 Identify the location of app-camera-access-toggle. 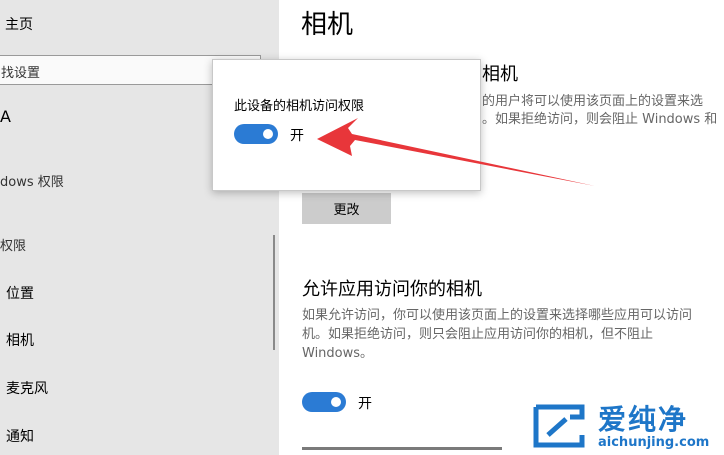
(324, 402).